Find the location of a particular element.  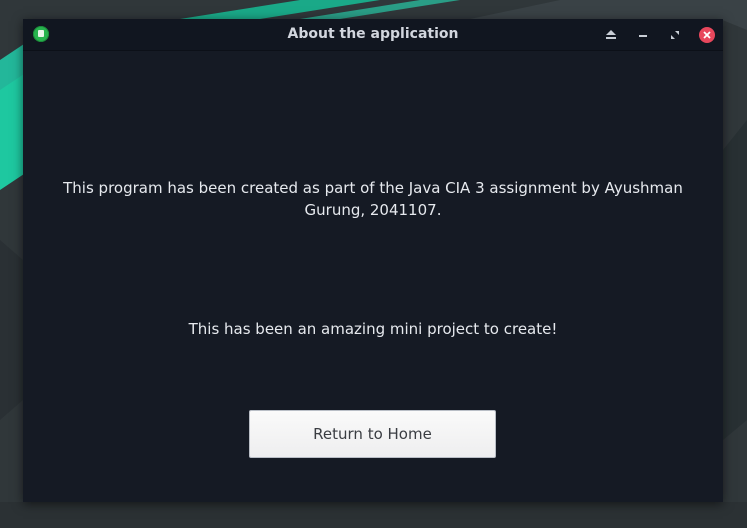

minimize-button is located at coordinates (643, 35).